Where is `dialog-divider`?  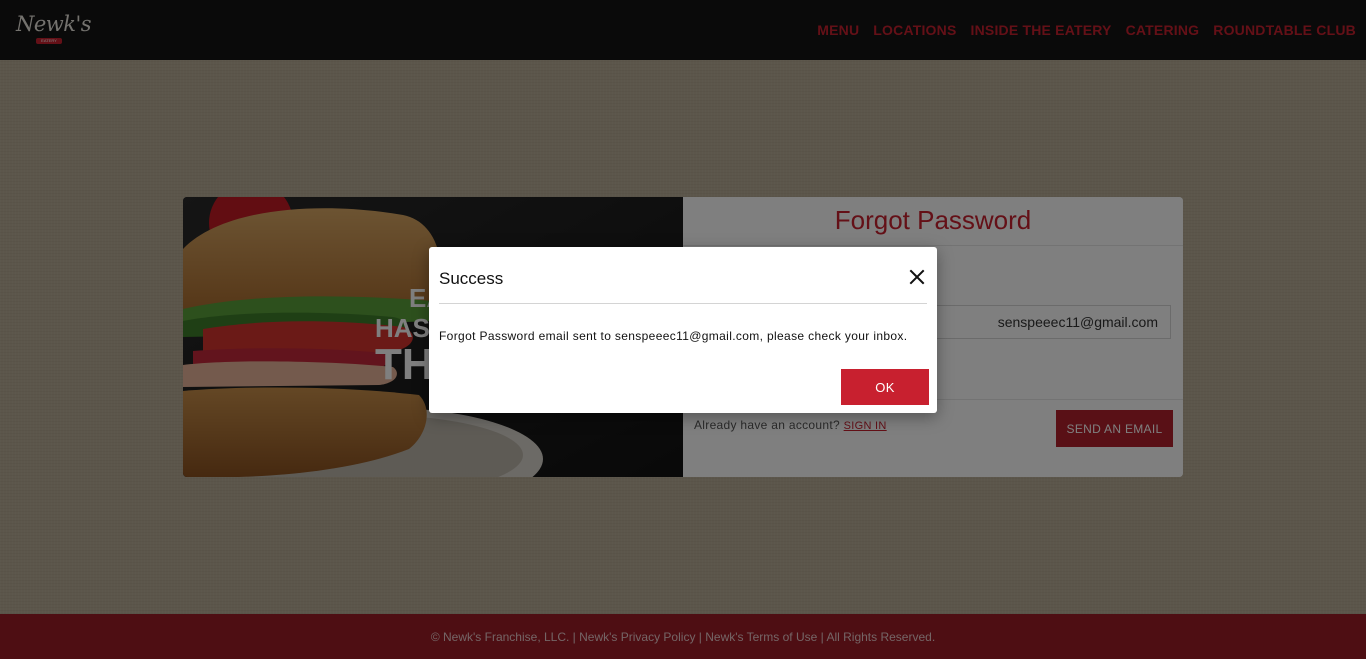 dialog-divider is located at coordinates (683, 303).